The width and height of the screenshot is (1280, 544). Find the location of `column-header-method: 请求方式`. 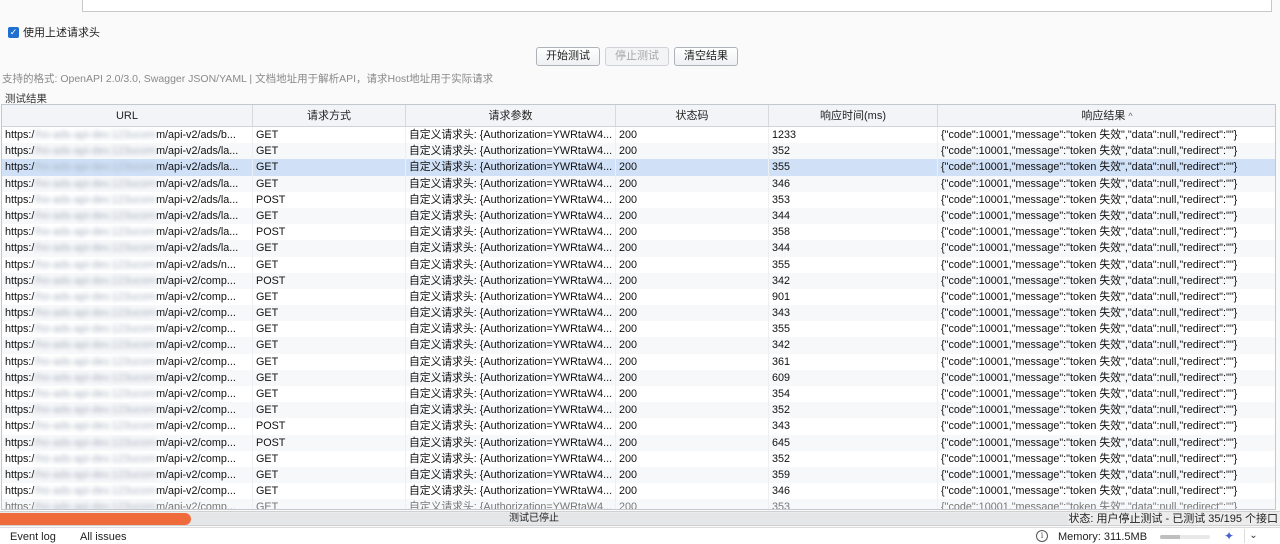

column-header-method: 请求方式 is located at coordinates (329, 115).